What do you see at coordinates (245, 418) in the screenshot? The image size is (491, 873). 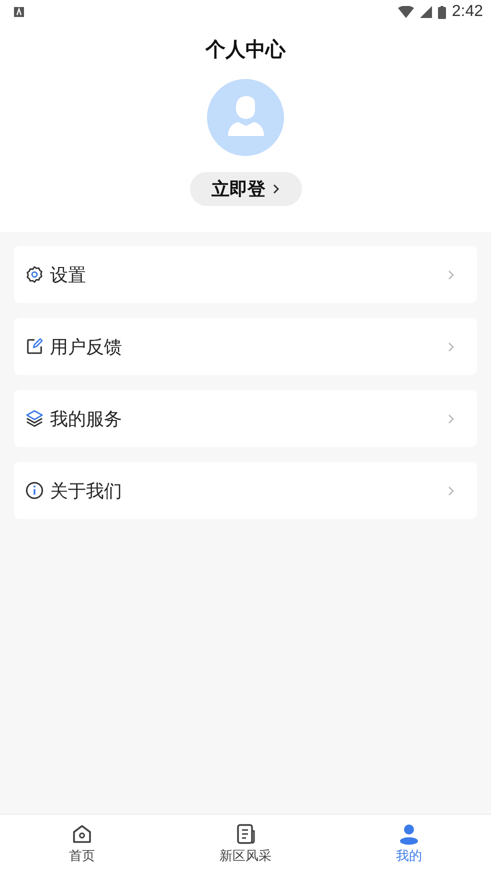 I see `menu-item: 我的服务` at bounding box center [245, 418].